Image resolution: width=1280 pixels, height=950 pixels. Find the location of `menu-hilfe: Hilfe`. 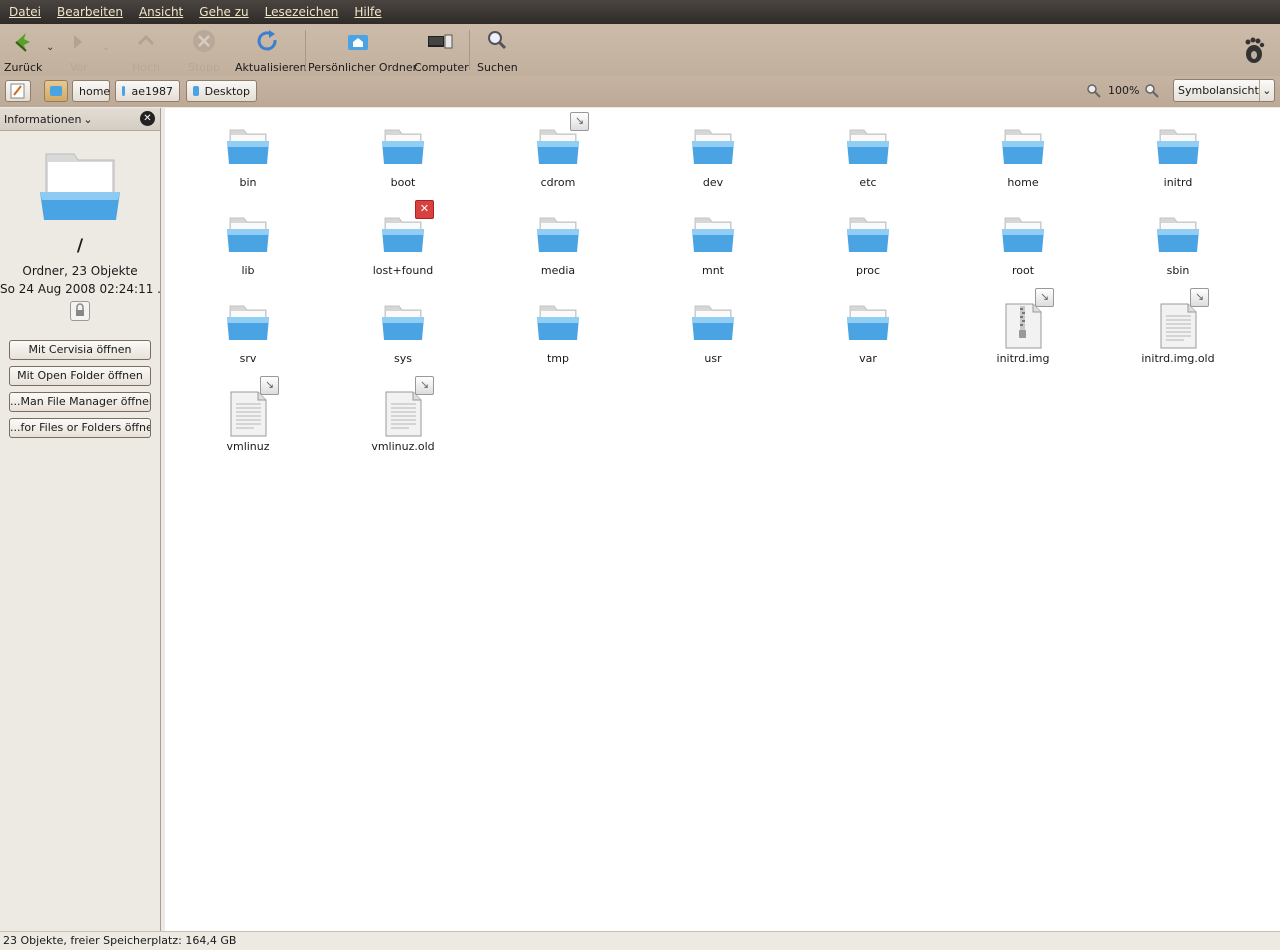

menu-hilfe: Hilfe is located at coordinates (367, 12).